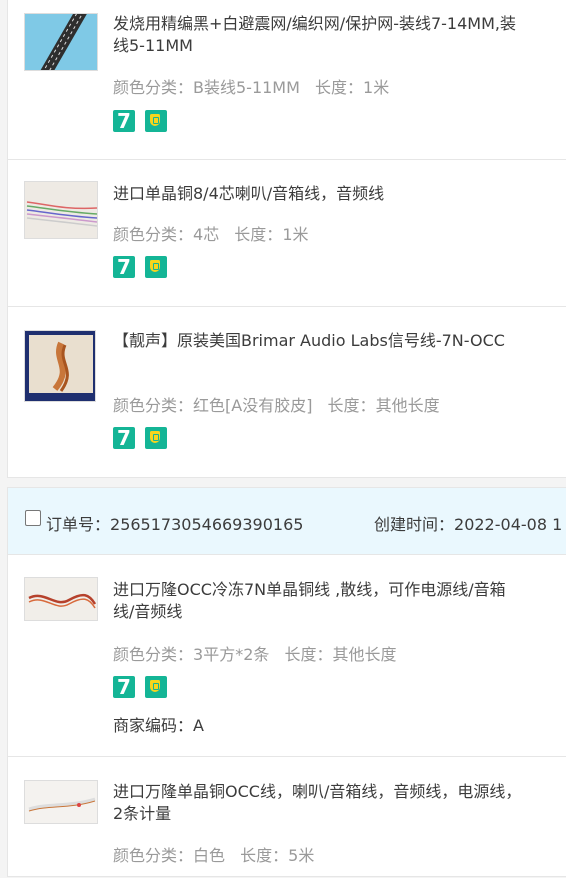 The height and width of the screenshot is (878, 566). Describe the element at coordinates (33, 518) in the screenshot. I see `order-select-checkbox` at that location.